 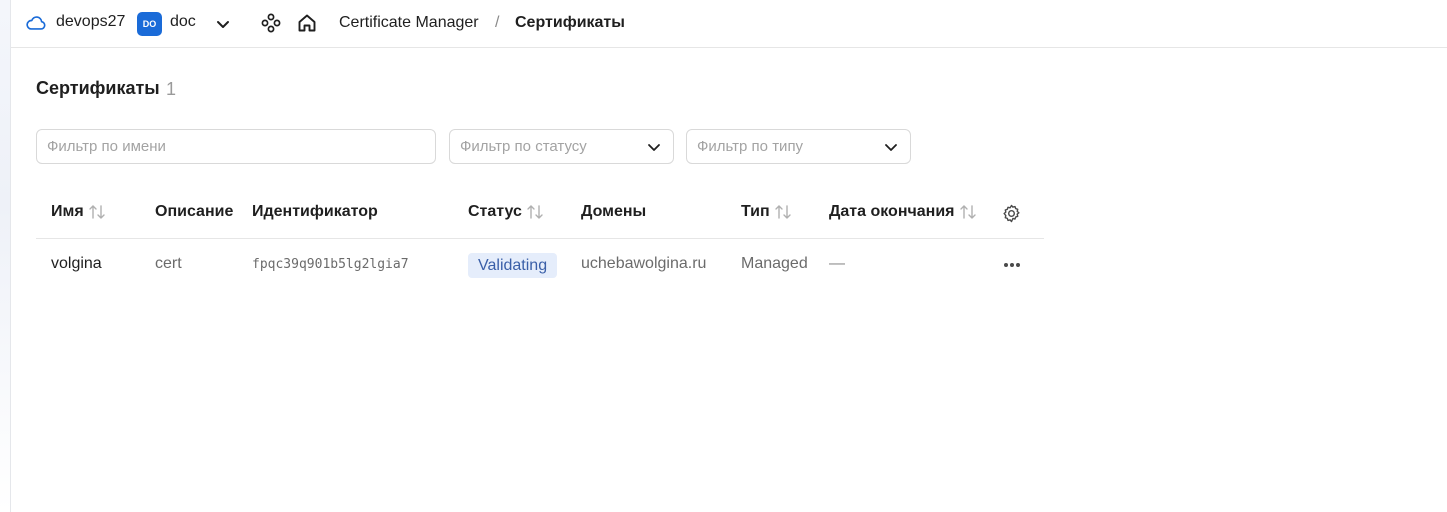 I want to click on column-header-label: Описание, so click(x=194, y=211).